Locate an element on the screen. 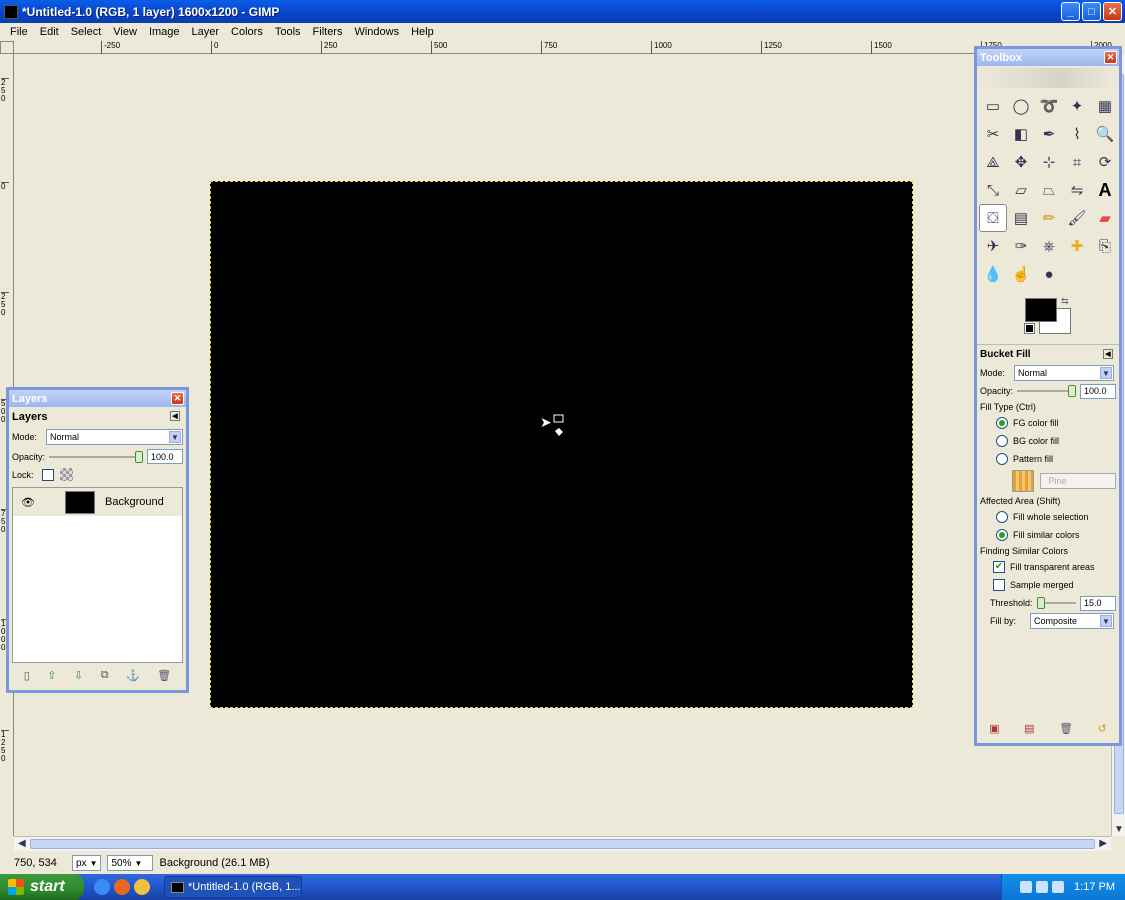 The image size is (1125, 900). horizontal-scroll-thumb is located at coordinates (562, 844).